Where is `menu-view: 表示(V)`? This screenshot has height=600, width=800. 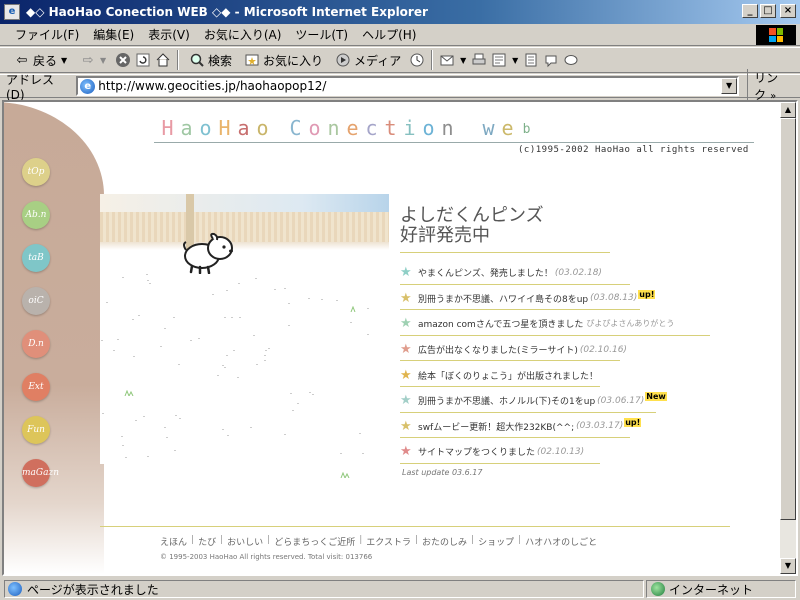 menu-view: 表示(V) is located at coordinates (169, 34).